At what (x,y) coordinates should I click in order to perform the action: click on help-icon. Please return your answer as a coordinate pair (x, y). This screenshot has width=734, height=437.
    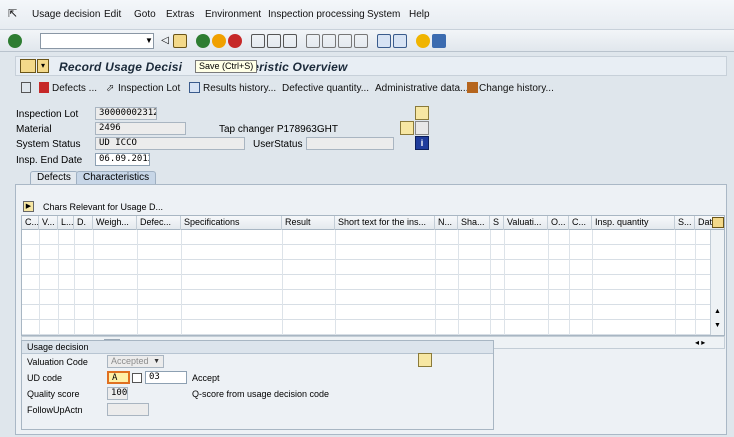
    Looking at the image, I should click on (423, 41).